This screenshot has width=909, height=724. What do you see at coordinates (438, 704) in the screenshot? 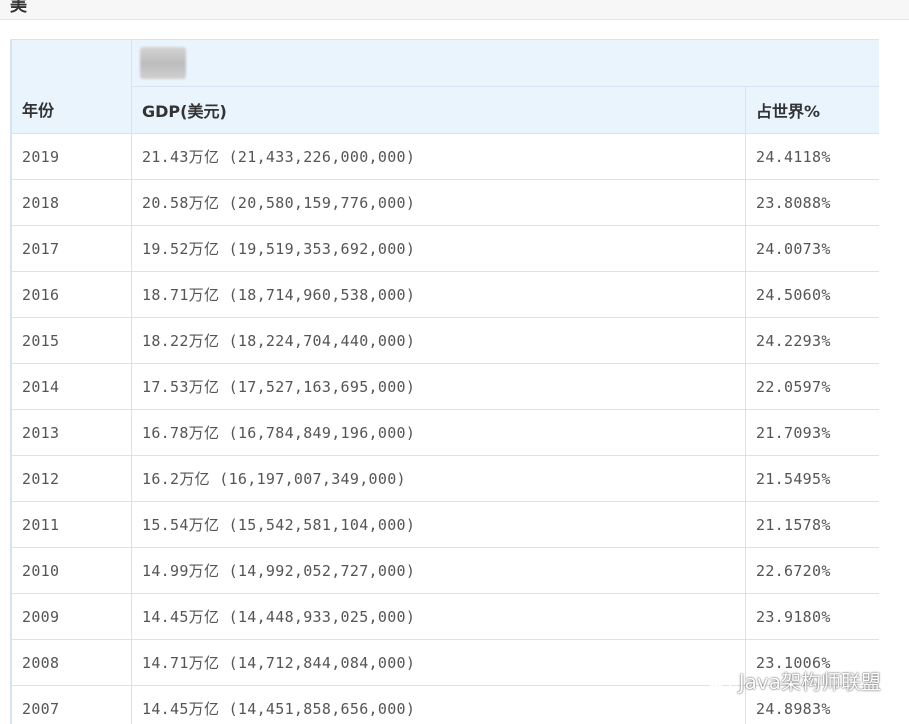
I see `cell-gdp: 14.45万亿 (14,451,858,656,000)` at bounding box center [438, 704].